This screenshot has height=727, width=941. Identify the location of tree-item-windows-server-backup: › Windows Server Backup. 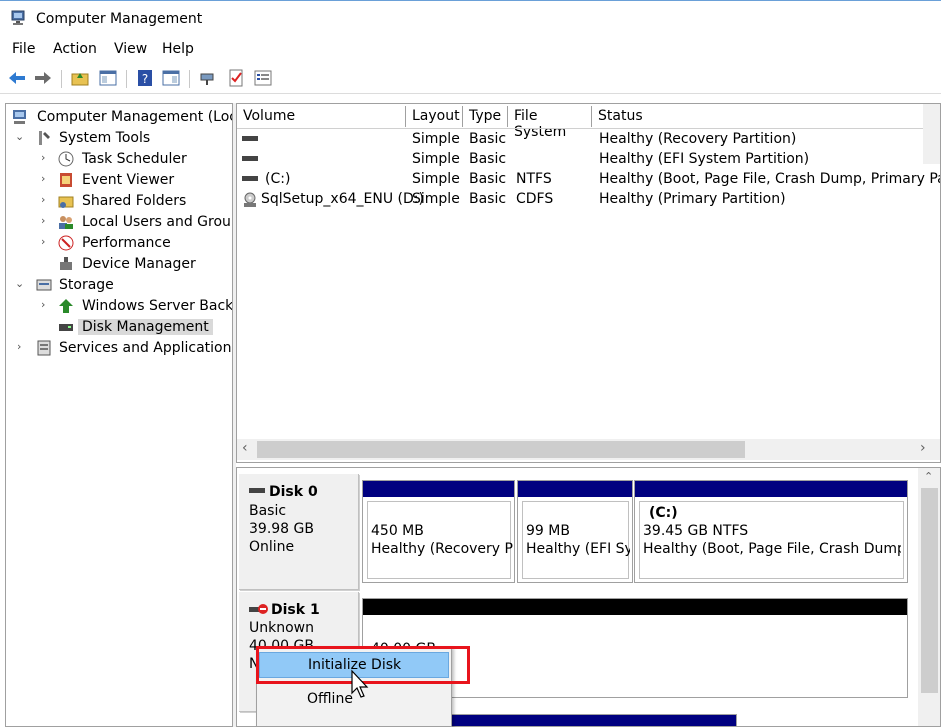
(121, 307).